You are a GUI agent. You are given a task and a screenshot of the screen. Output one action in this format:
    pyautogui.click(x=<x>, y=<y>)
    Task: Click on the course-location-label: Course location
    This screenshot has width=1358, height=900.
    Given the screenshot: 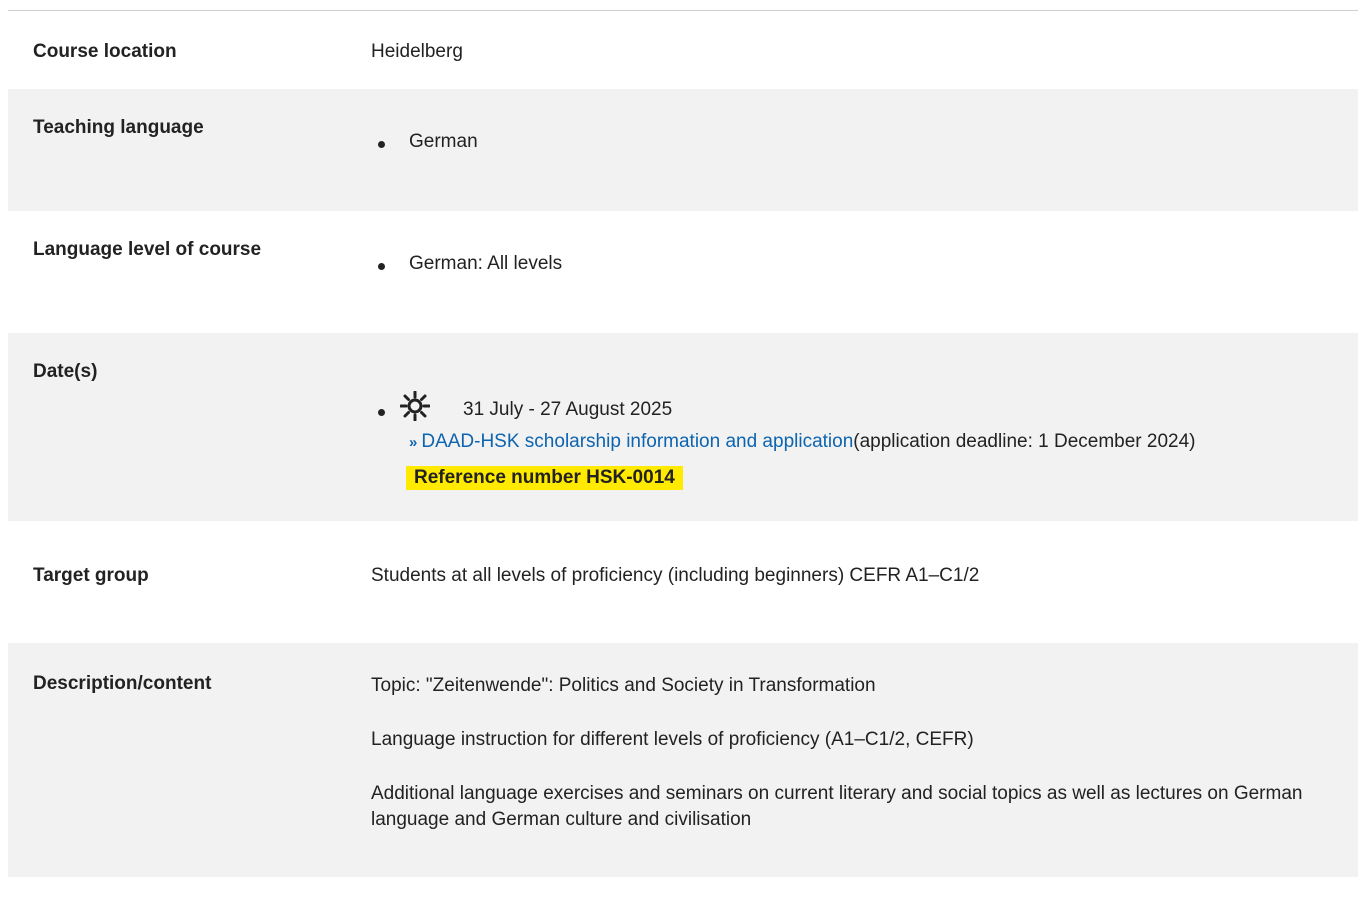 What is the action you would take?
    pyautogui.click(x=105, y=51)
    